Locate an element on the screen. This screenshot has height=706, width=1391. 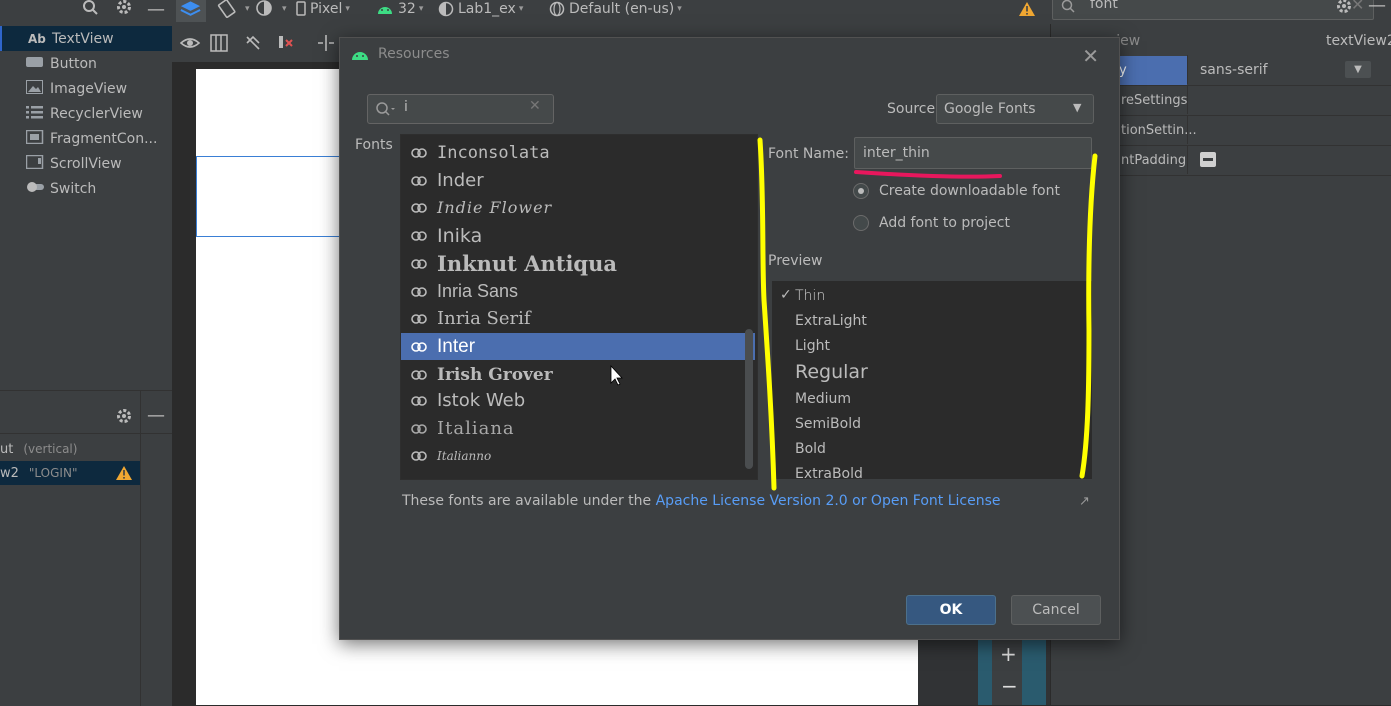
palette-item-recyclerview: RecyclerView is located at coordinates (86, 113).